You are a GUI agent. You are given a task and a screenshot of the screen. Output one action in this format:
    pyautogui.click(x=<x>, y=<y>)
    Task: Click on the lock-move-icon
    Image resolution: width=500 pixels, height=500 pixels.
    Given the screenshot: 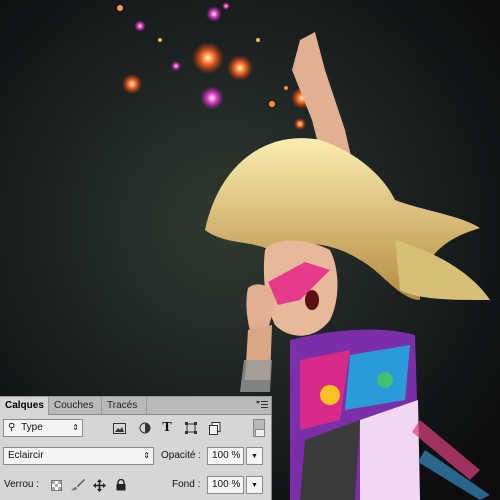 What is the action you would take?
    pyautogui.click(x=99, y=485)
    